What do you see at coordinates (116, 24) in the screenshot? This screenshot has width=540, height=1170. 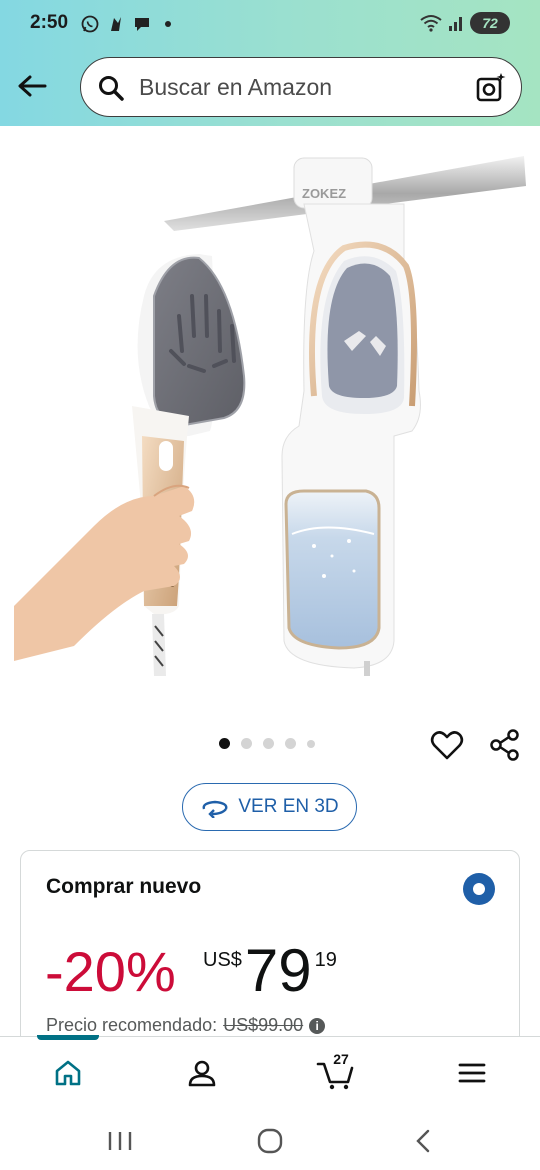 I see `messenger-icon` at bounding box center [116, 24].